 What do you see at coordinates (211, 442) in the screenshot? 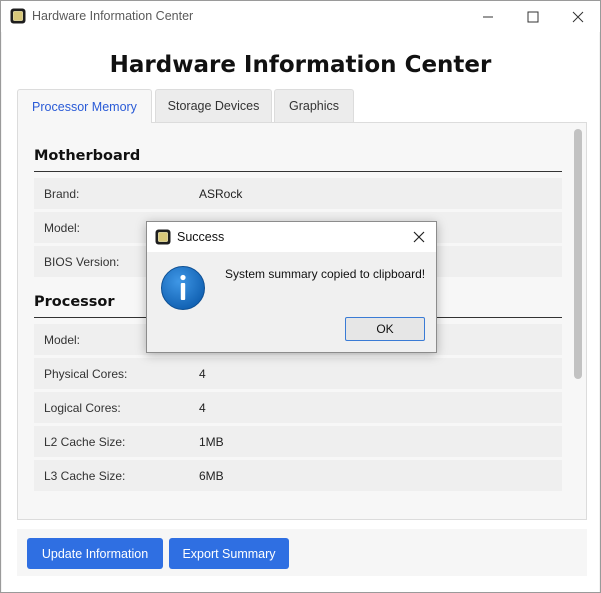
I see `row-value: 1MB` at bounding box center [211, 442].